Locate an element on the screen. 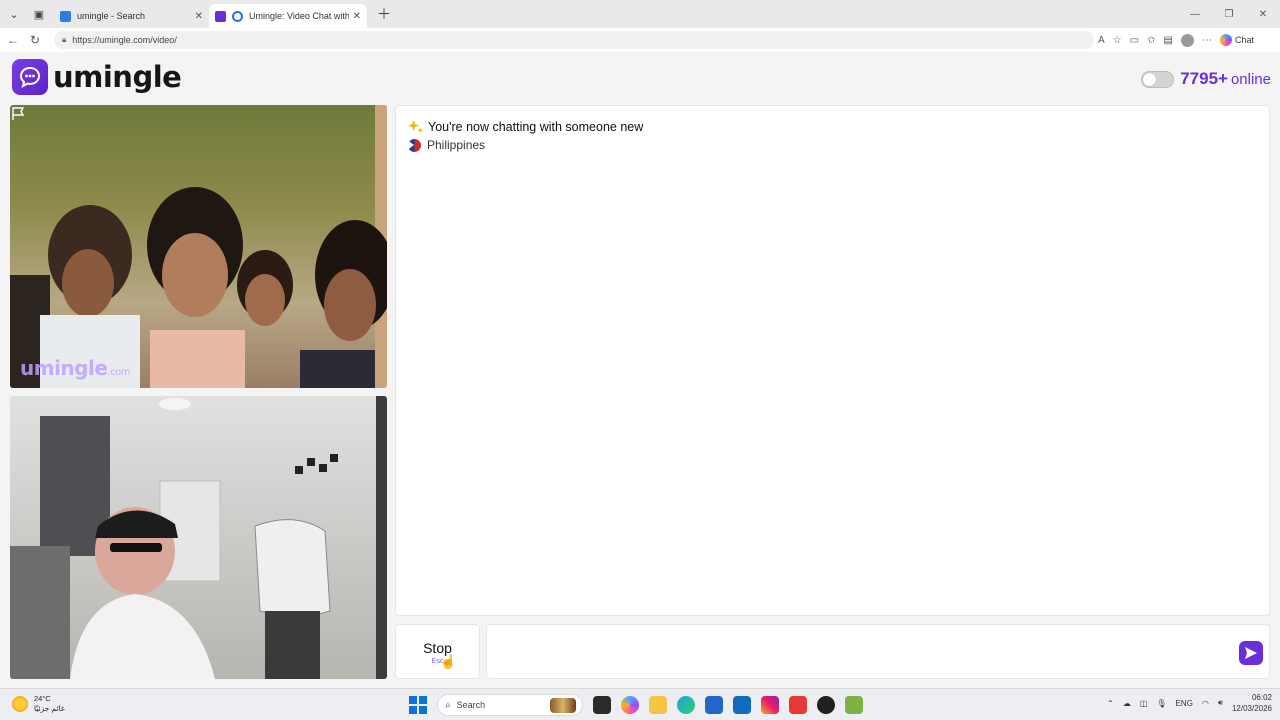  task-view-icon is located at coordinates (602, 705).